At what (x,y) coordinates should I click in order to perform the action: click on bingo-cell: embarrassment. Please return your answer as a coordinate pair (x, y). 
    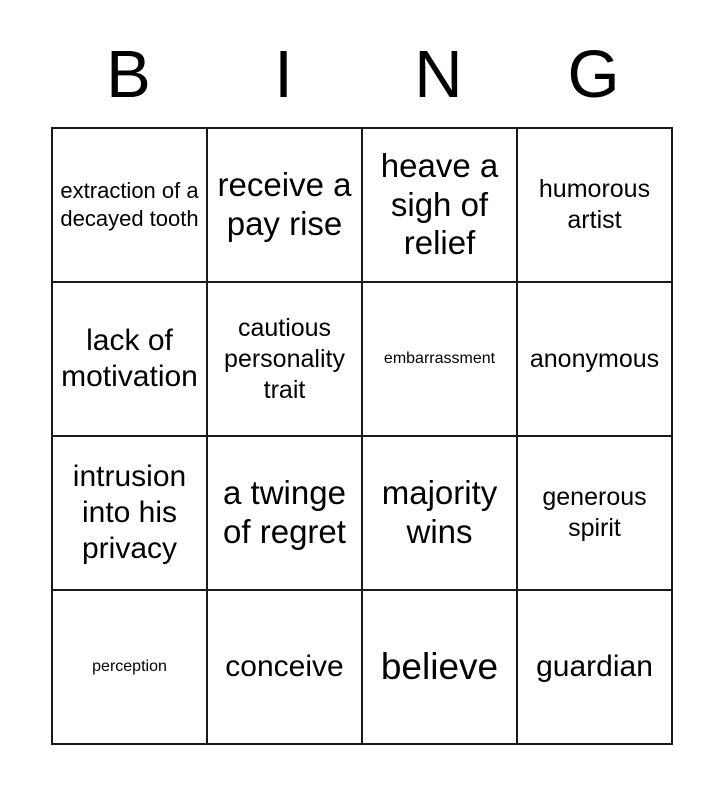
    Looking at the image, I should click on (440, 360).